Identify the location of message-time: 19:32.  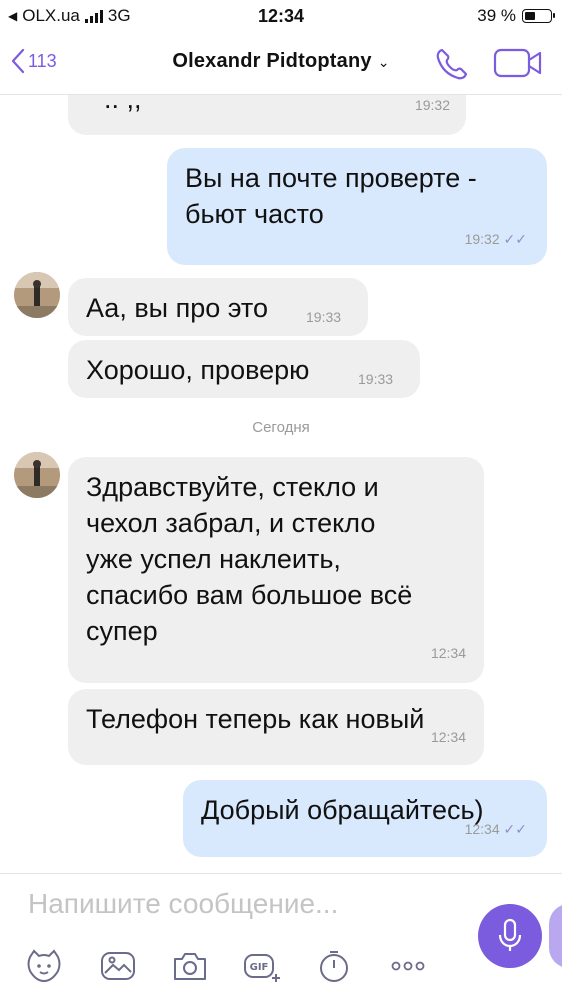
(432, 105).